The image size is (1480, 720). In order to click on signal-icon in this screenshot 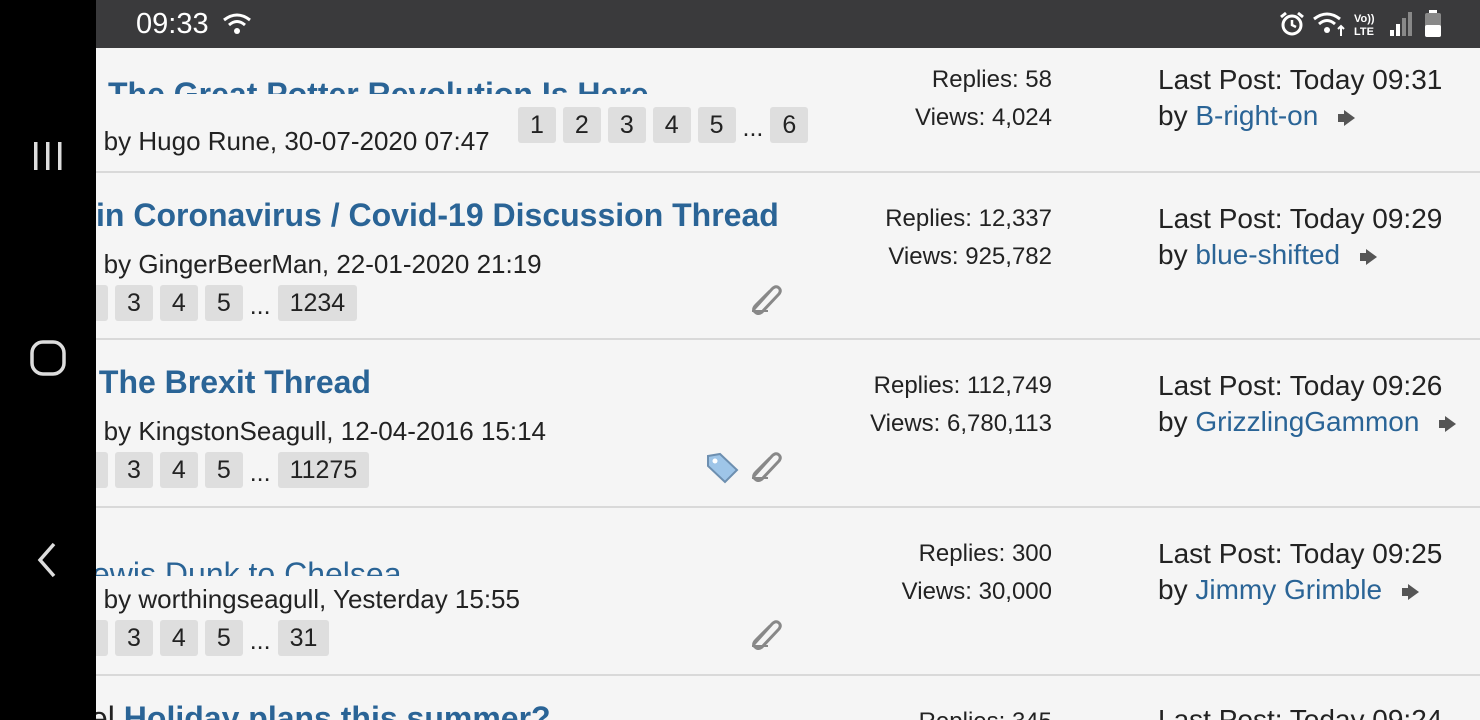, I will do `click(1401, 24)`.